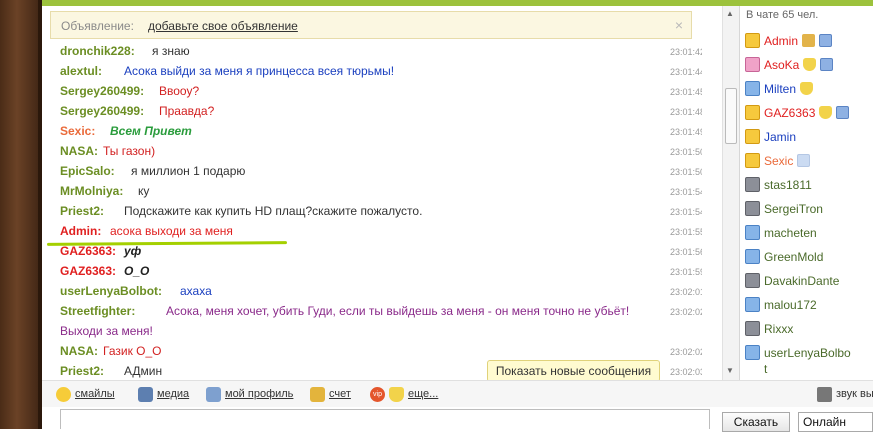 Image resolution: width=873 pixels, height=432 pixels. What do you see at coordinates (686, 232) in the screenshot?
I see `message-time: 23:01:55` at bounding box center [686, 232].